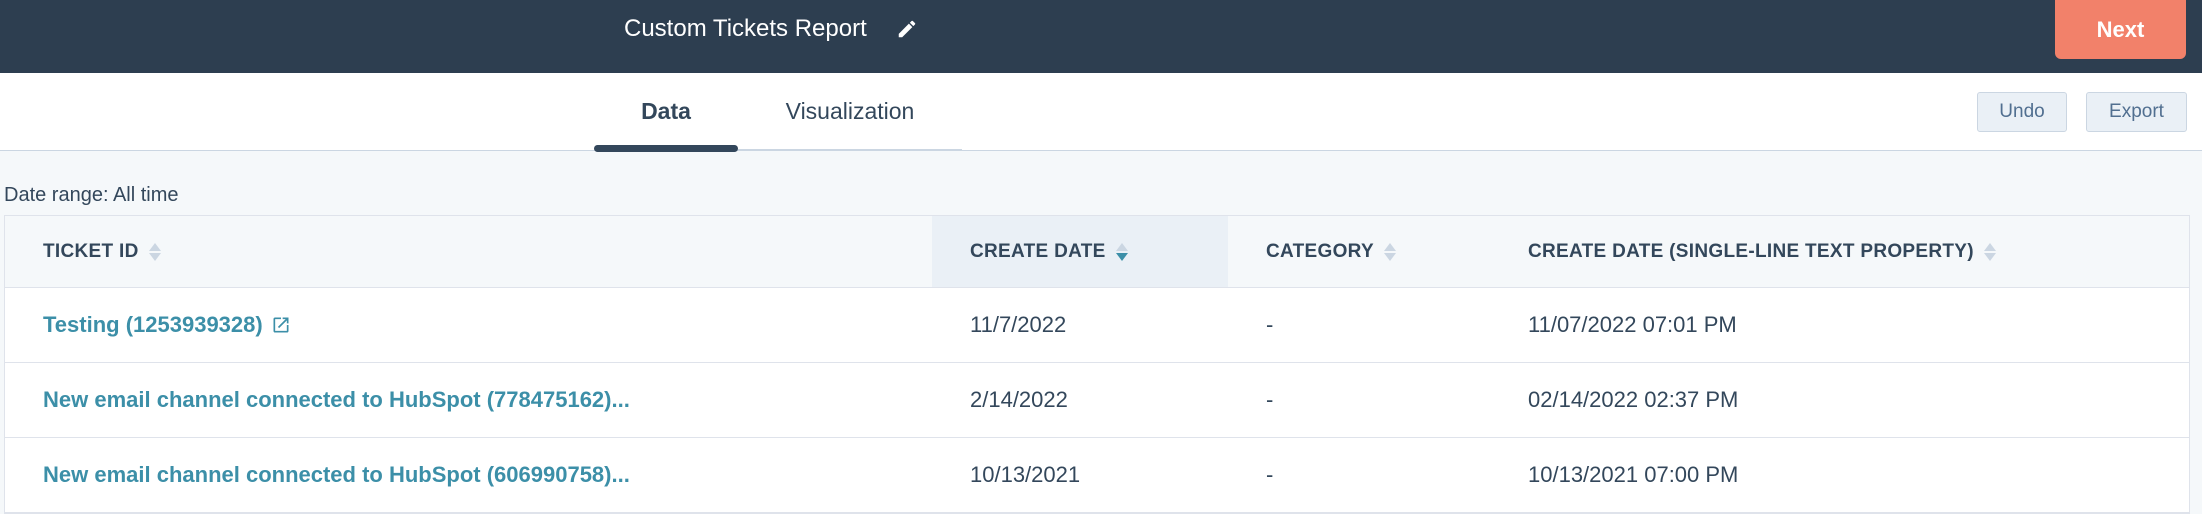  What do you see at coordinates (2022, 112) in the screenshot?
I see `undo-button: Undo` at bounding box center [2022, 112].